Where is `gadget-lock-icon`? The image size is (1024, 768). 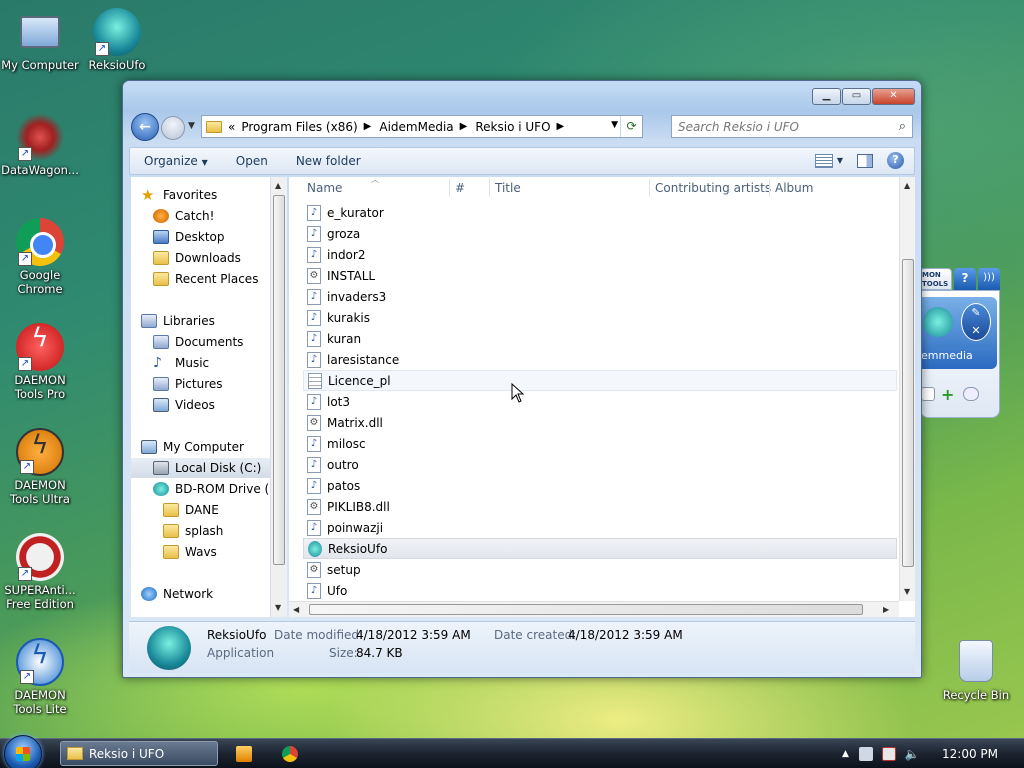
gadget-lock-icon is located at coordinates (971, 394).